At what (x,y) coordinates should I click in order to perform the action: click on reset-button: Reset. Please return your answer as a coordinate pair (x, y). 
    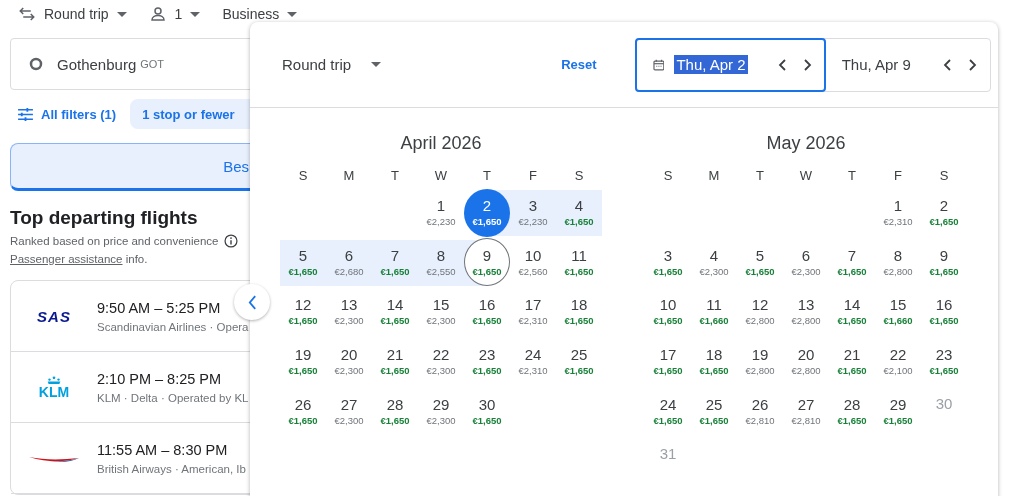
    Looking at the image, I should click on (579, 64).